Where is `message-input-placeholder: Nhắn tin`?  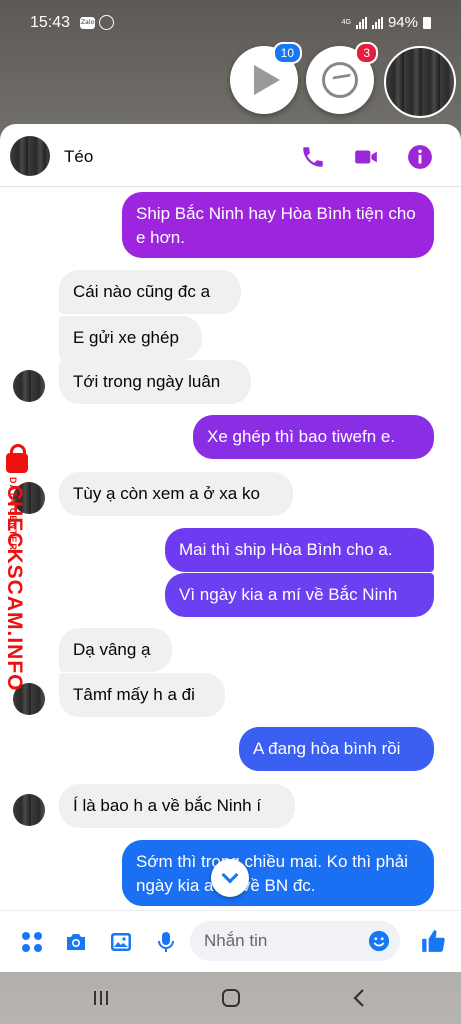 message-input-placeholder: Nhắn tin is located at coordinates (236, 940).